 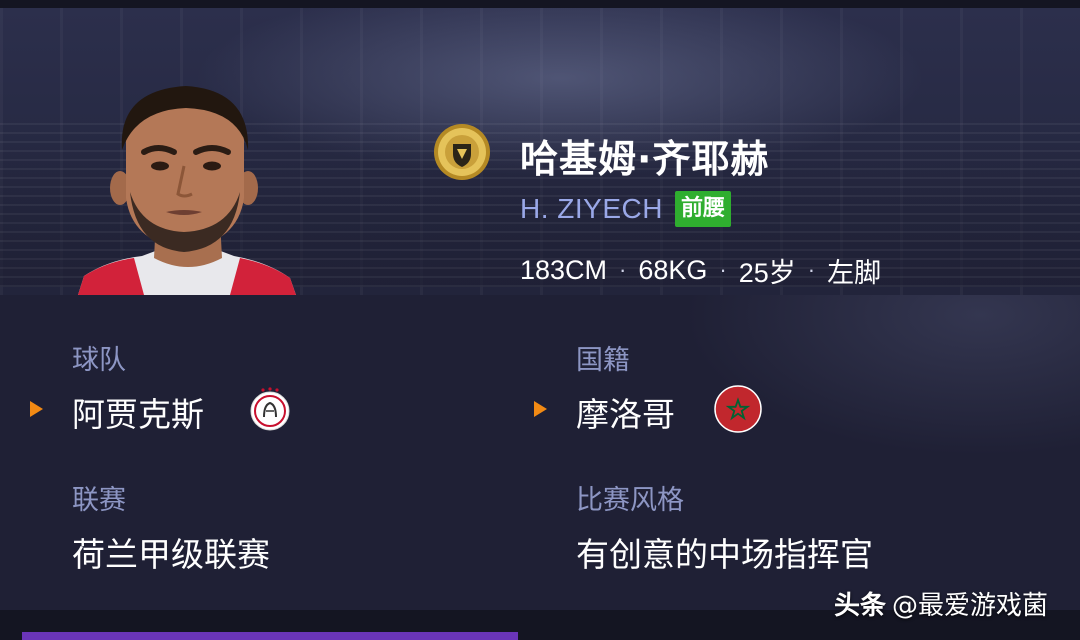 I want to click on league-value: 荷兰甲级联赛, so click(x=171, y=554).